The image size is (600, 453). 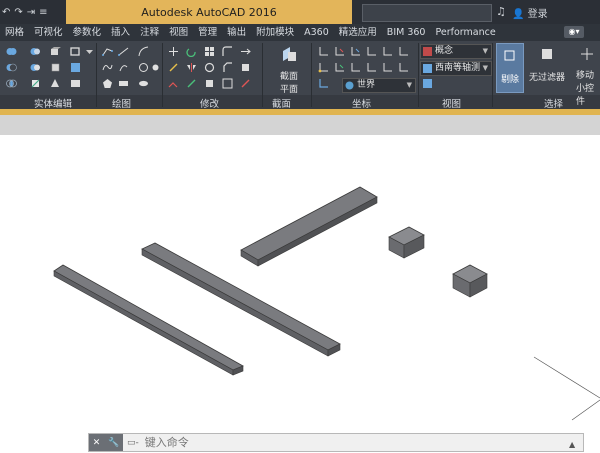 I want to click on circle-icon, so click(x=143, y=67).